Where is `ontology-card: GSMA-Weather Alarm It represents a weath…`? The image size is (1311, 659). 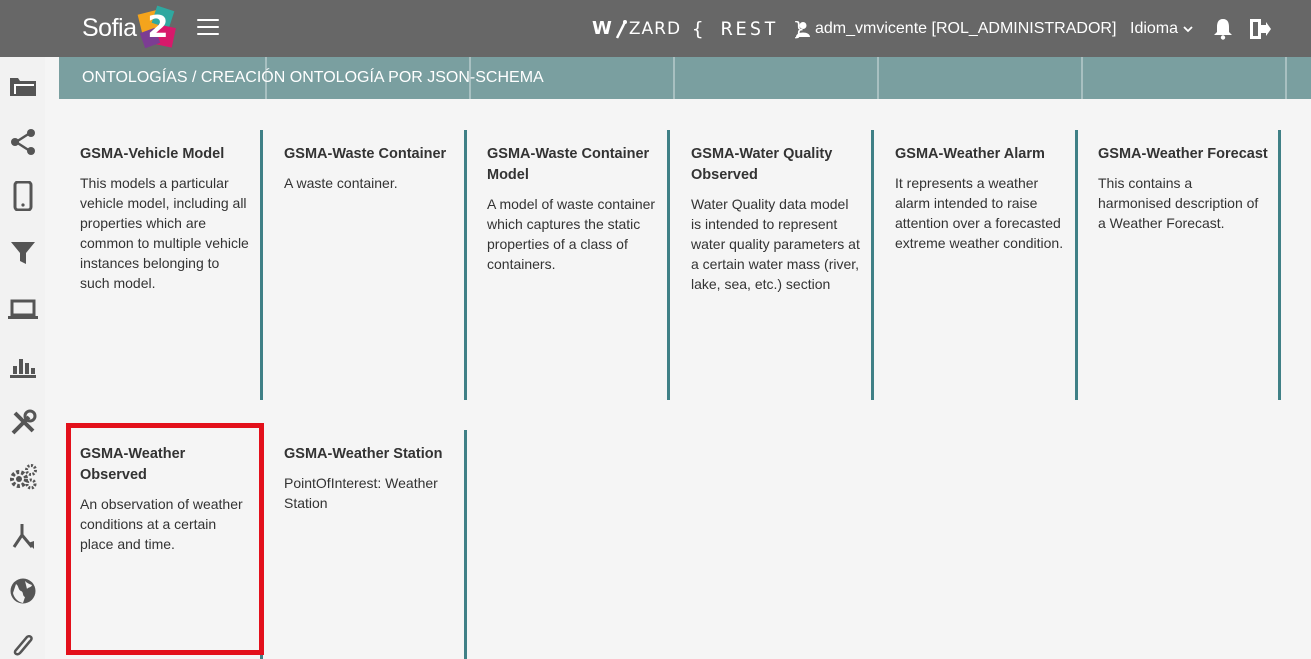 ontology-card: GSMA-Weather Alarm It represents a weath… is located at coordinates (976, 265).